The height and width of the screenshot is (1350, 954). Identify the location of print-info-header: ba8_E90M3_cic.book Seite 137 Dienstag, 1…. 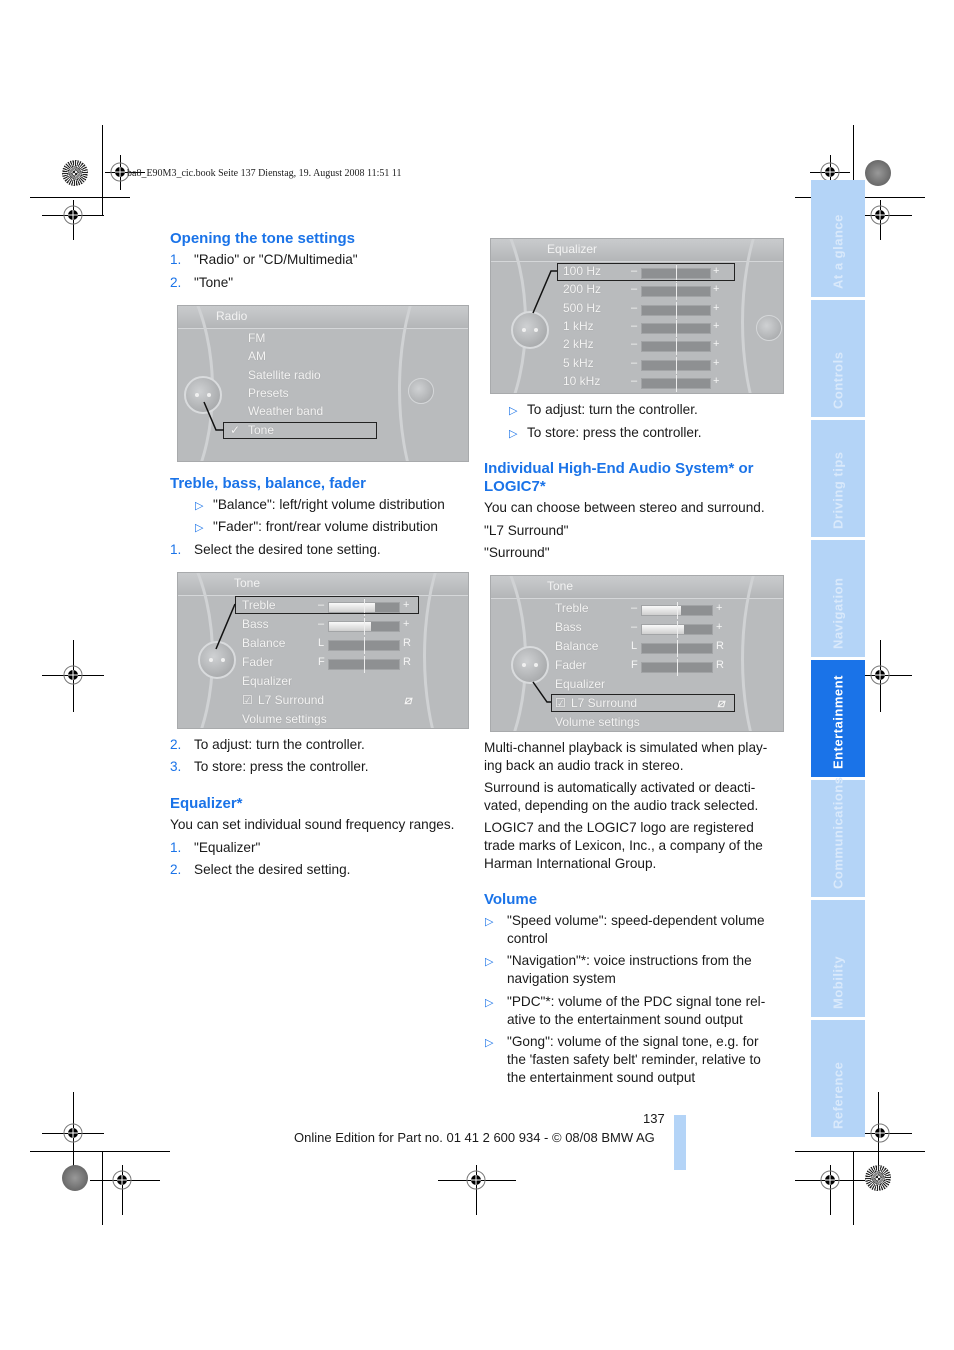
(264, 173).